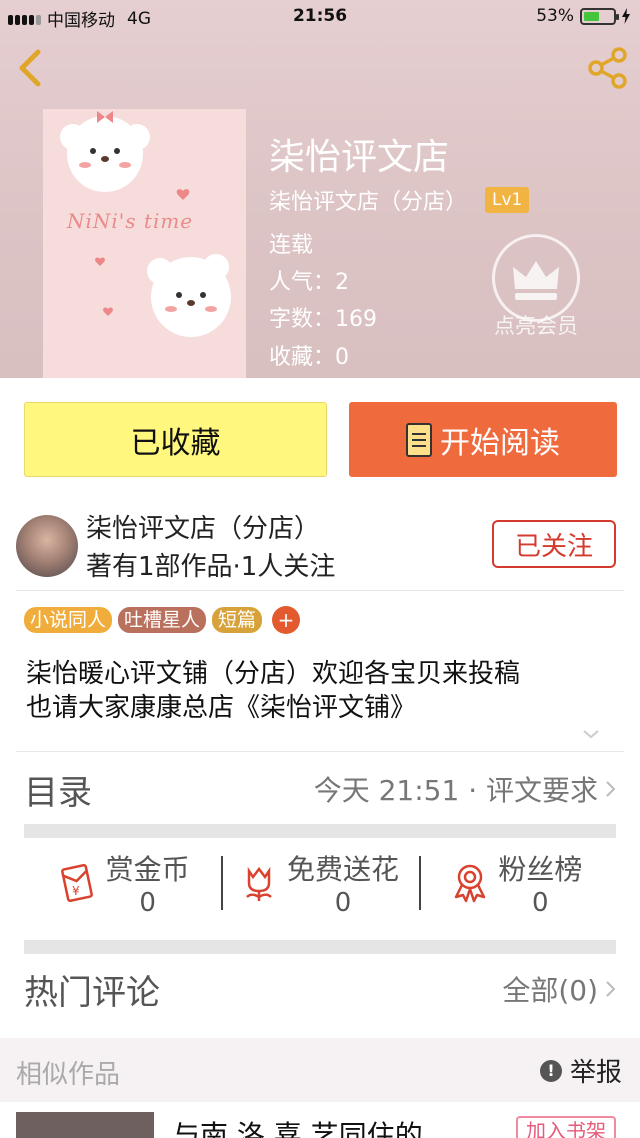 The width and height of the screenshot is (640, 1138). I want to click on latest-chapter: 今天 21:51 · 评文要求, so click(455, 790).